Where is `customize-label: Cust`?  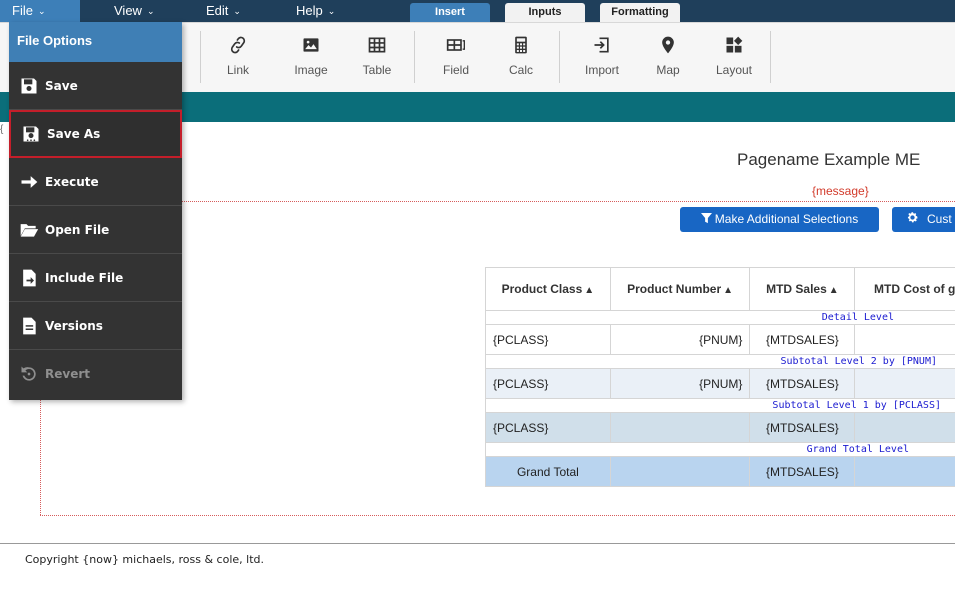 customize-label: Cust is located at coordinates (939, 219).